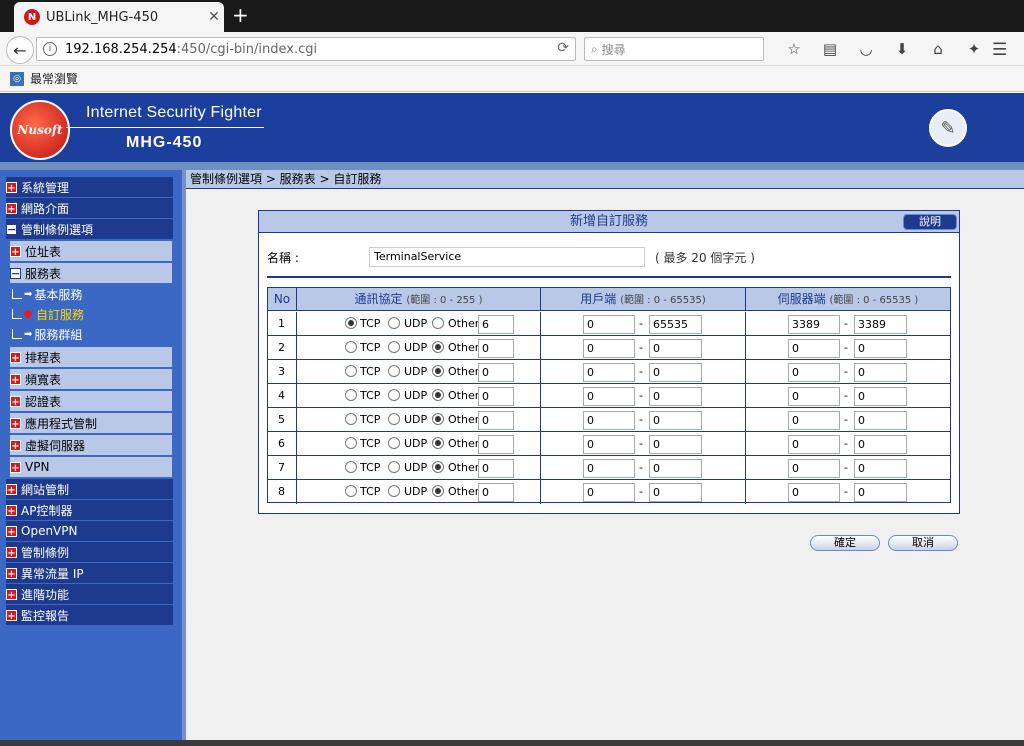 Image resolution: width=1024 pixels, height=746 pixels. What do you see at coordinates (814, 324) in the screenshot?
I see `server-port-from-input: 3389` at bounding box center [814, 324].